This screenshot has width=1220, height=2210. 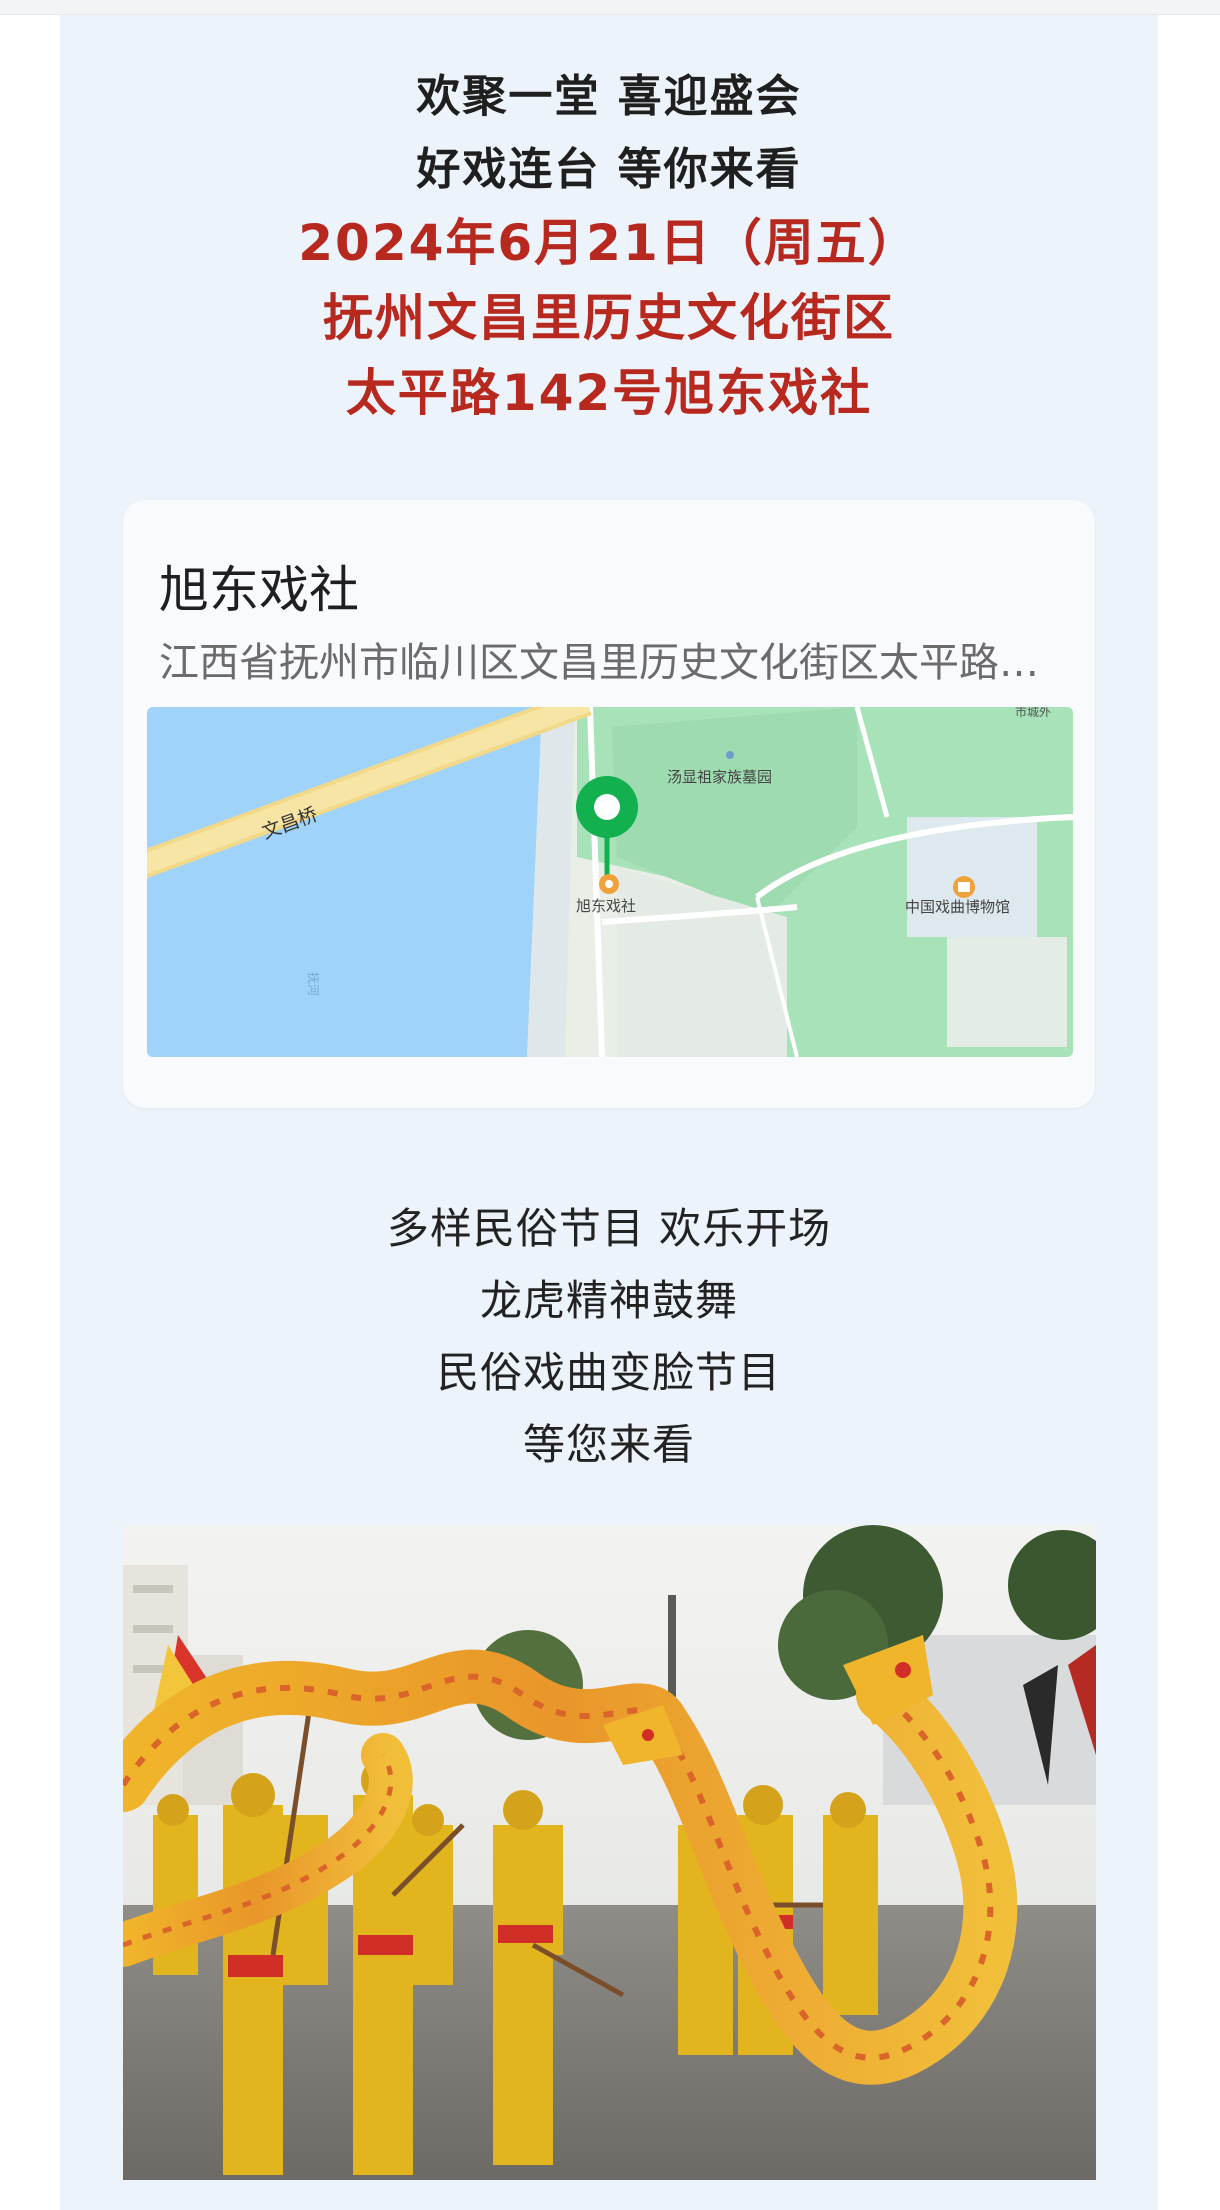 What do you see at coordinates (606, 906) in the screenshot?
I see `map-label-poi: 旭东戏社` at bounding box center [606, 906].